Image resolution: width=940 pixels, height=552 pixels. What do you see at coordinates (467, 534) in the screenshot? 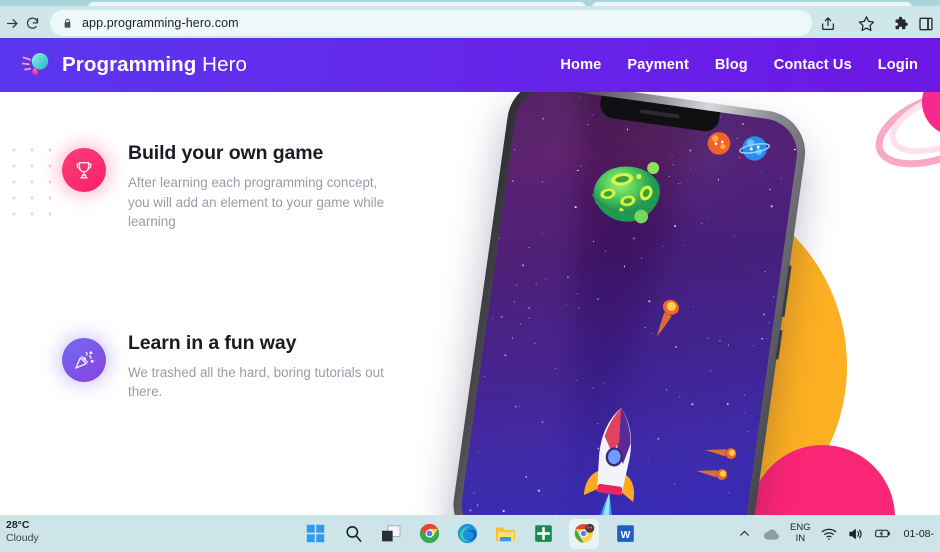
I see `edge-icon` at bounding box center [467, 534].